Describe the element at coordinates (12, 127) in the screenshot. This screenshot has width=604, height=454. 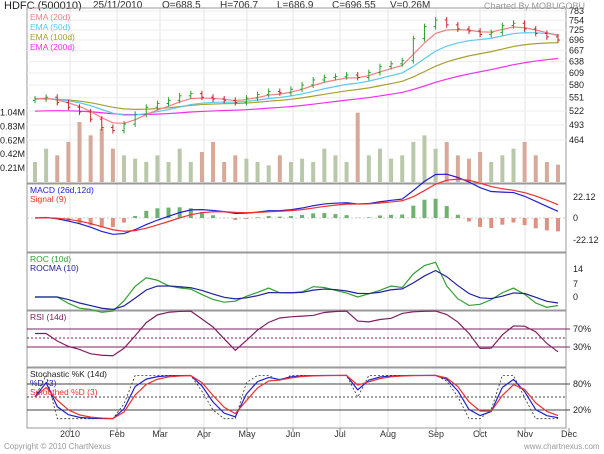
I see `volume-tick-label: 0.83M` at that location.